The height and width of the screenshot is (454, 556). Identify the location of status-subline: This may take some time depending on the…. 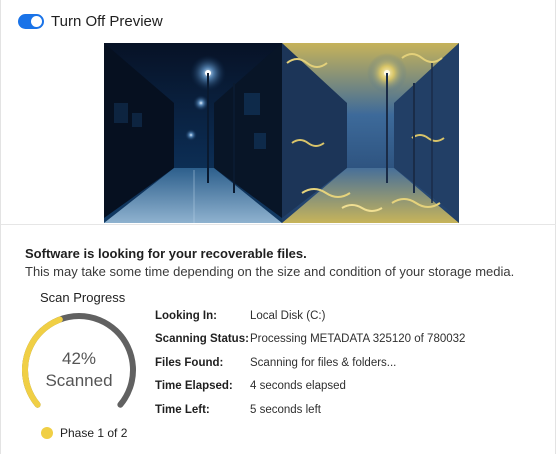
(270, 271).